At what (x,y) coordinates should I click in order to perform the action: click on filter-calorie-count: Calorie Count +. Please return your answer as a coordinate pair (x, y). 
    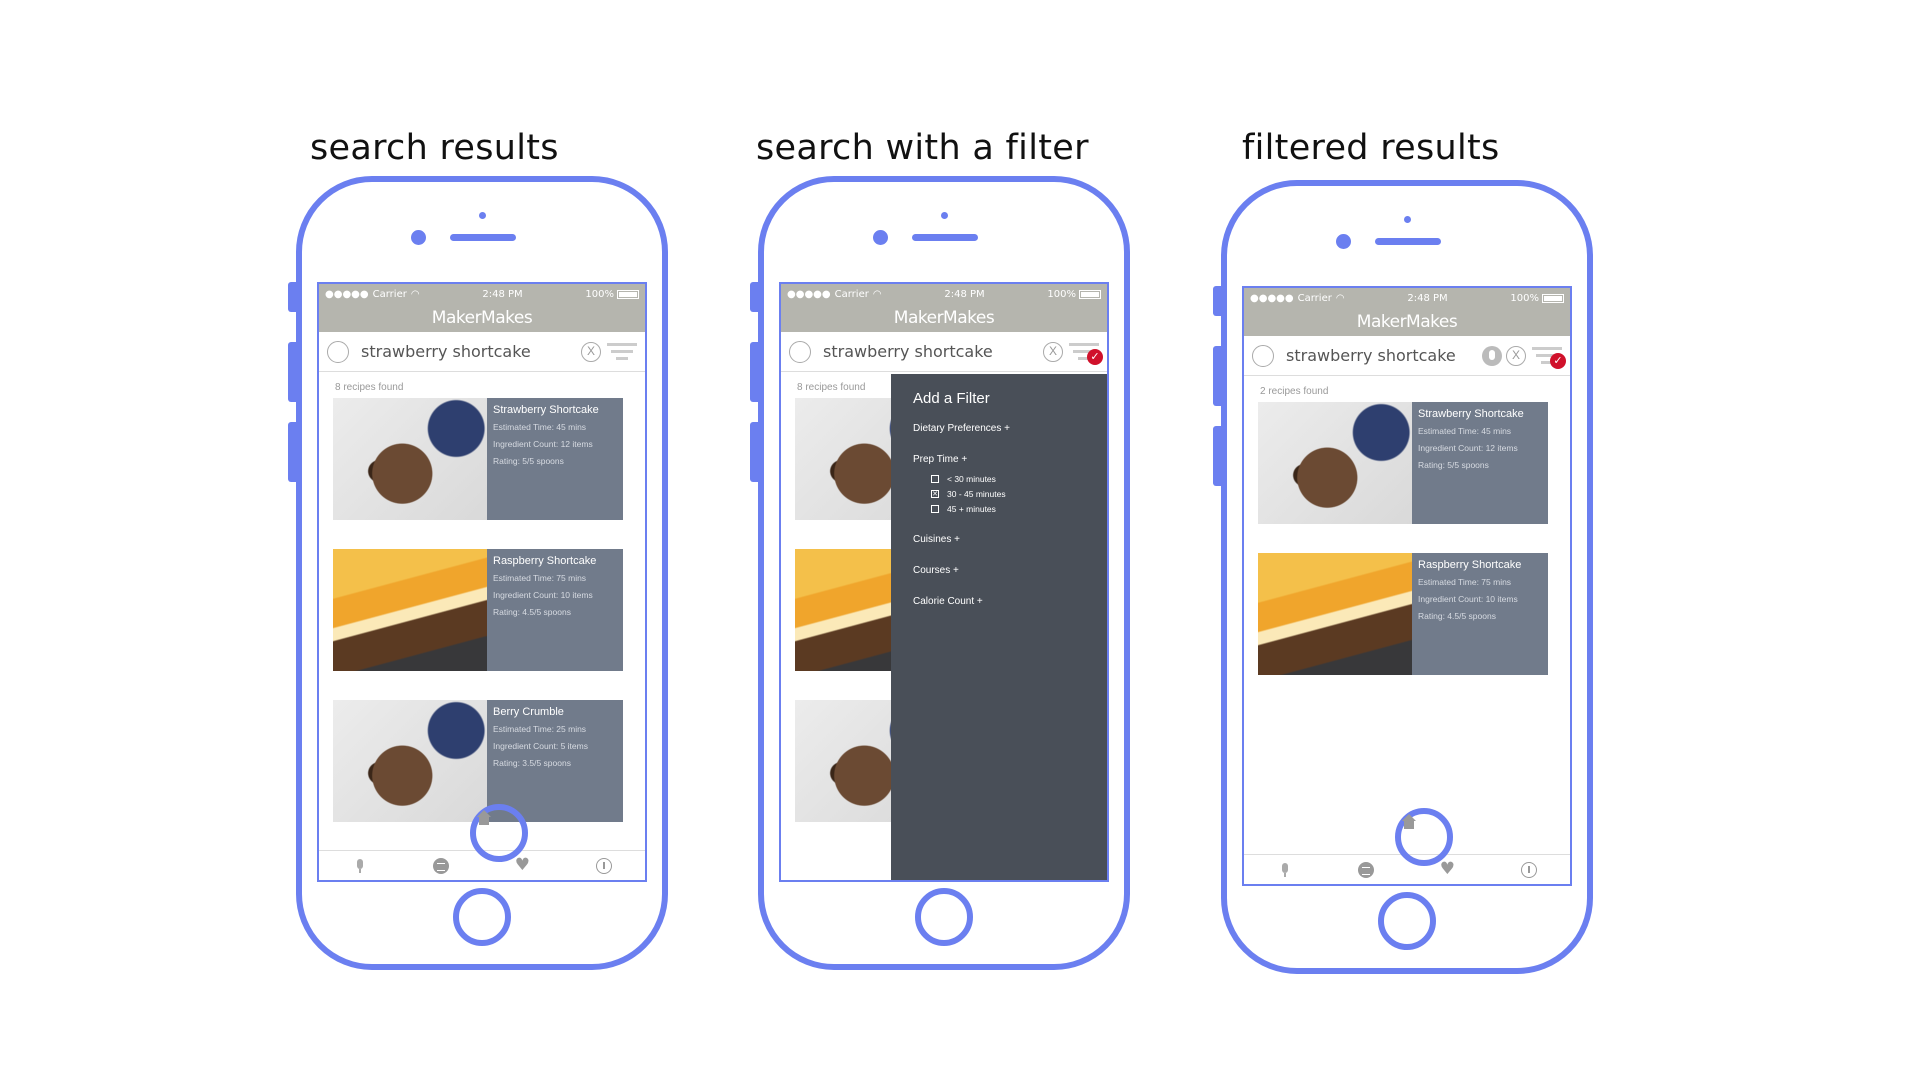
    Looking at the image, I should click on (1010, 601).